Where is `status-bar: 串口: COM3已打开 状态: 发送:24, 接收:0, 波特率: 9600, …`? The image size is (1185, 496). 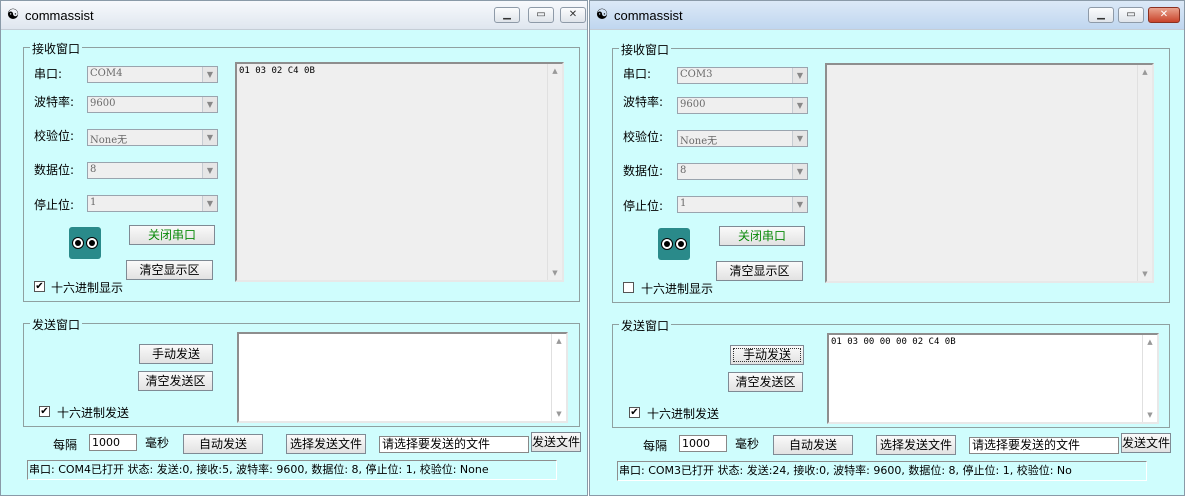 status-bar: 串口: COM3已打开 状态: 发送:24, 接收:0, 波特率: 9600, … is located at coordinates (882, 471).